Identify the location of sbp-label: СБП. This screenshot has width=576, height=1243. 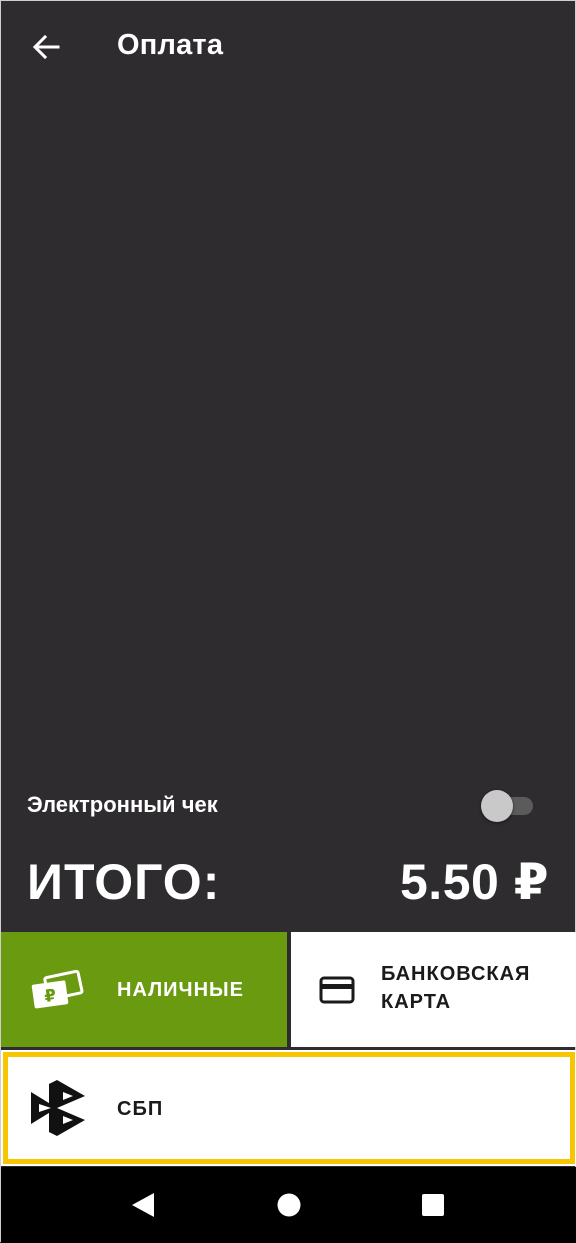
(140, 1109).